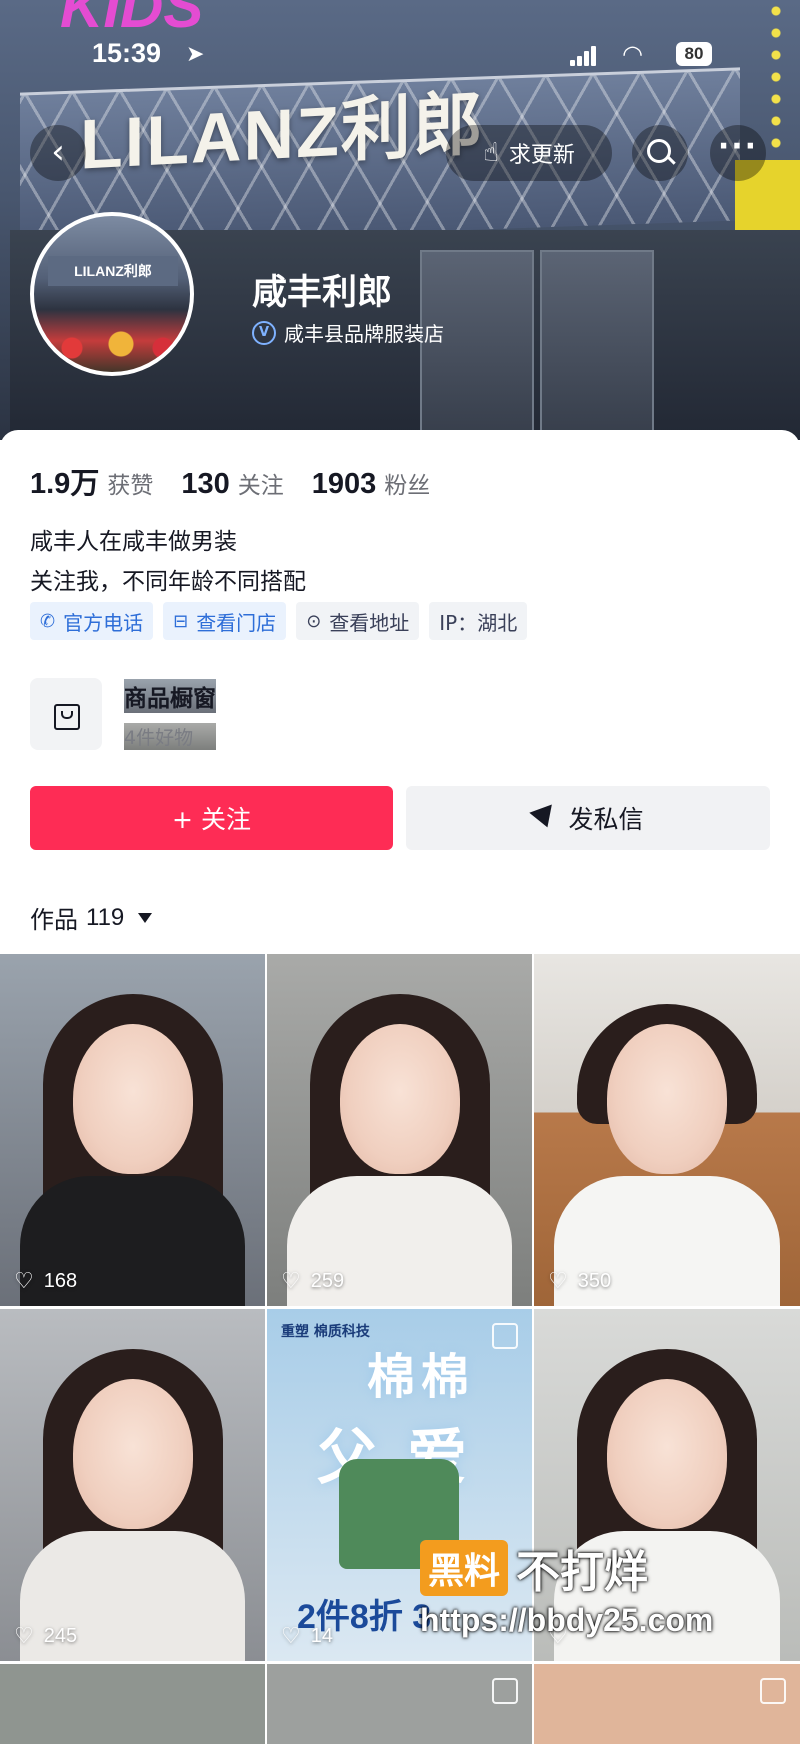  Describe the element at coordinates (260, 486) in the screenshot. I see `stat-label: 关注` at that location.